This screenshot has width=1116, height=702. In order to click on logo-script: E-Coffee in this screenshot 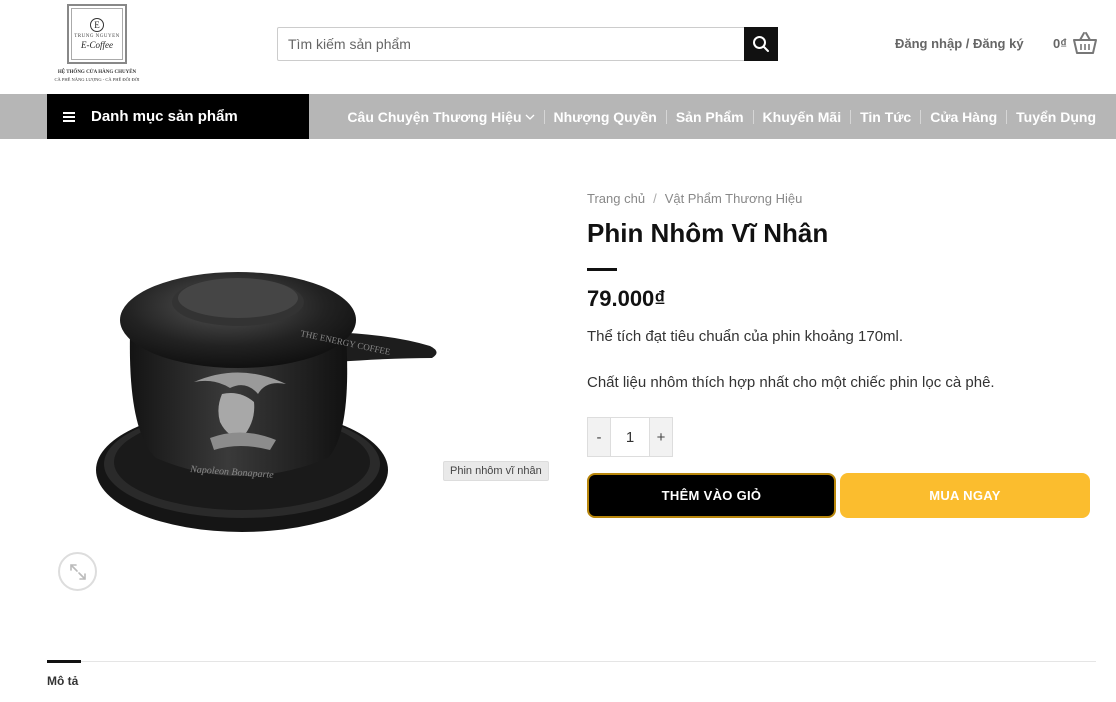, I will do `click(97, 45)`.